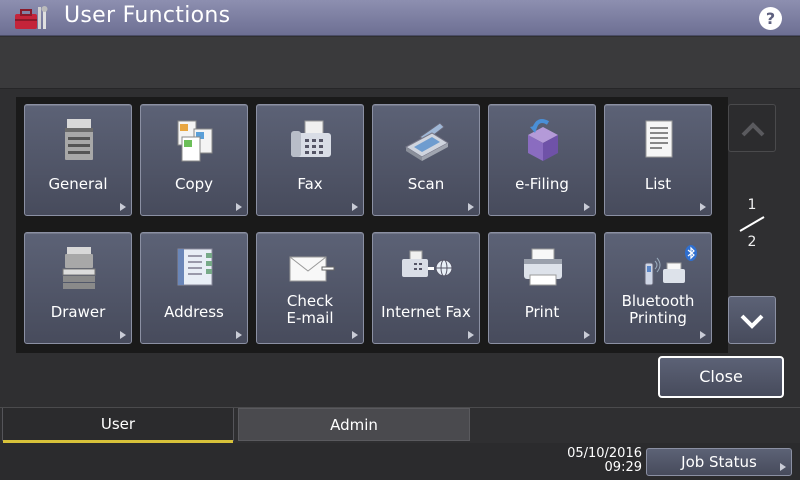 This screenshot has width=800, height=480. I want to click on internet-fax-icon, so click(427, 263).